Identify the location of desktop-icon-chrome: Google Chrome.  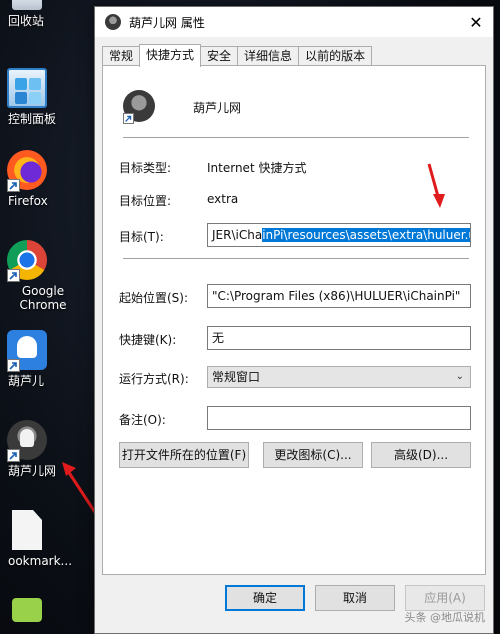
(33, 276).